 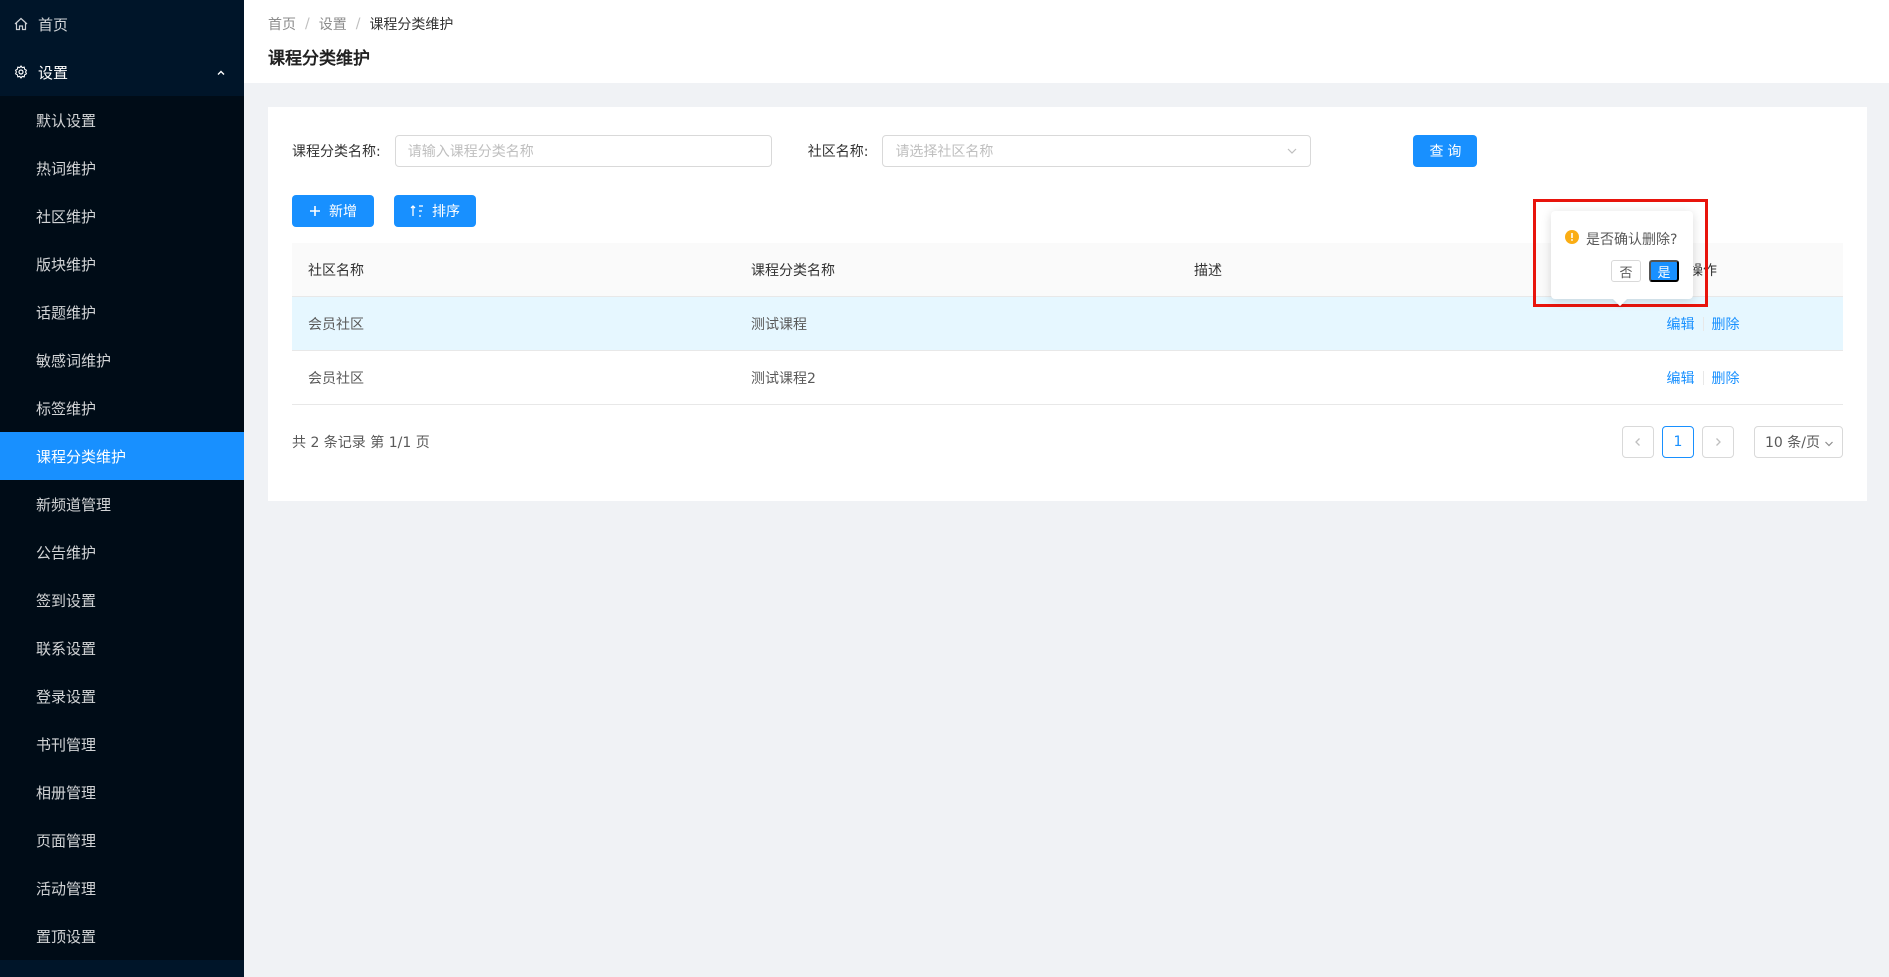 What do you see at coordinates (21, 72) in the screenshot?
I see `gear-icon` at bounding box center [21, 72].